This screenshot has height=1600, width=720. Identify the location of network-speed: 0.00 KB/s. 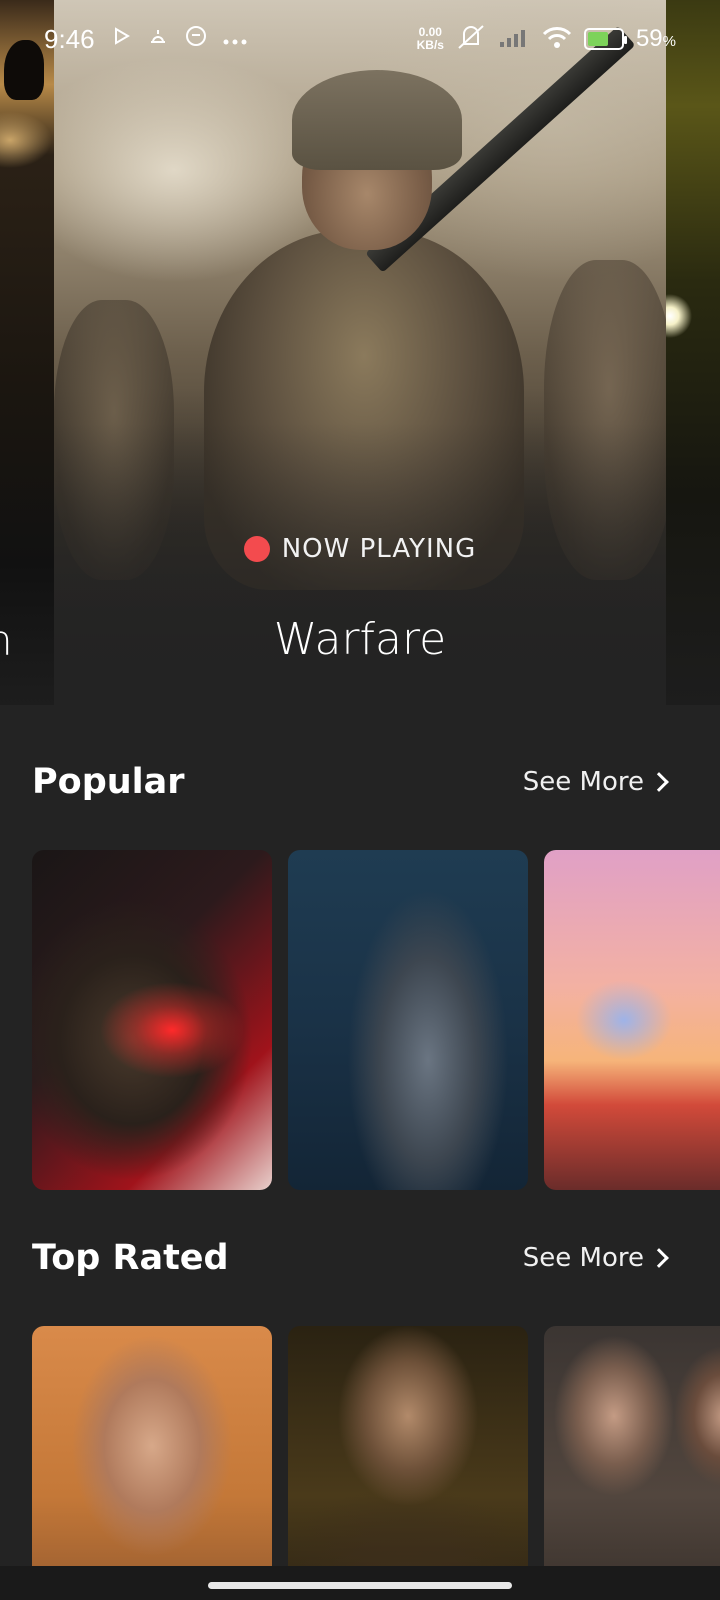
(430, 39).